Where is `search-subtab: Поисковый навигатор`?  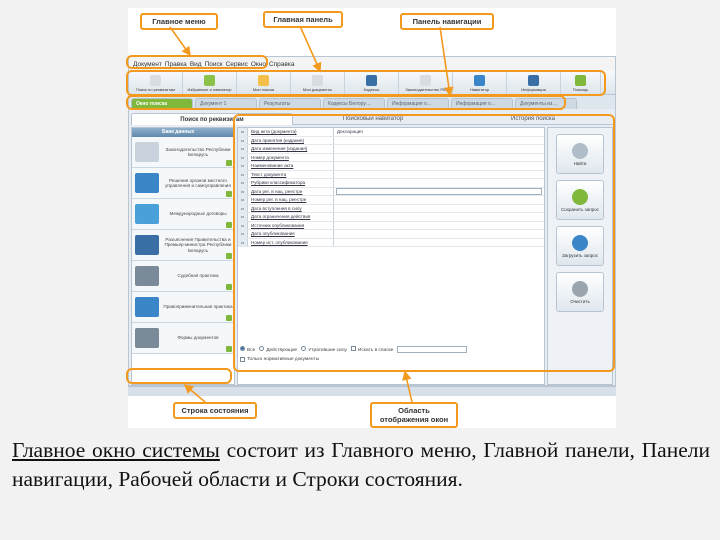 search-subtab: Поисковый навигатор is located at coordinates (373, 119).